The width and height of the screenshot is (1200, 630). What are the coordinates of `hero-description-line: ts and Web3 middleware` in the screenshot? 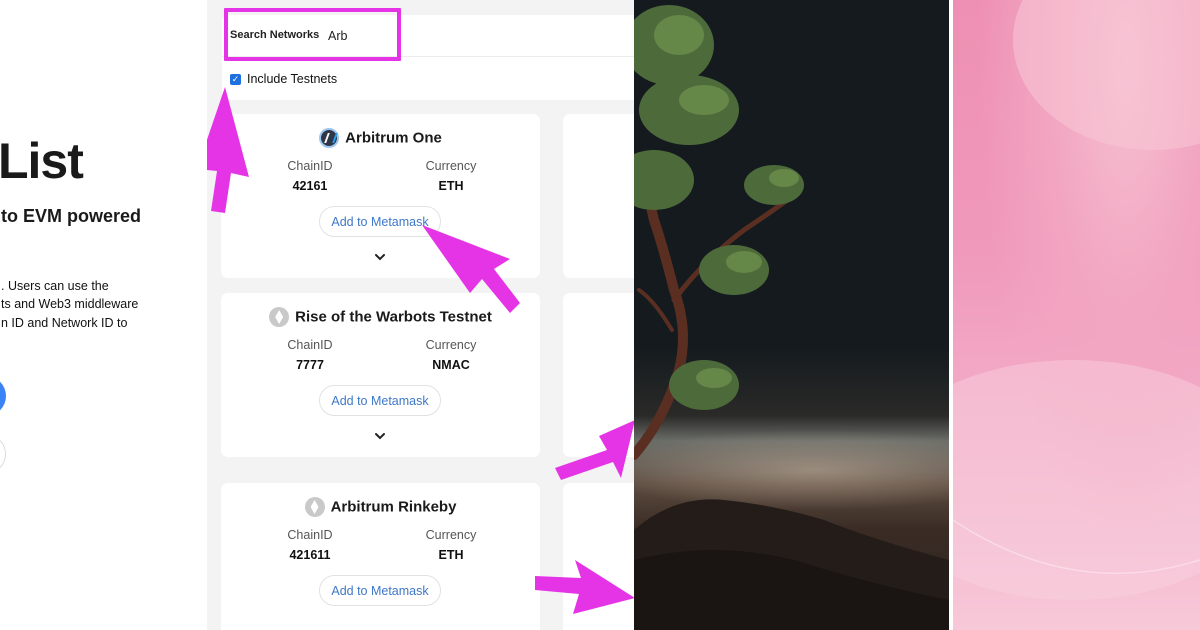 It's located at (70, 304).